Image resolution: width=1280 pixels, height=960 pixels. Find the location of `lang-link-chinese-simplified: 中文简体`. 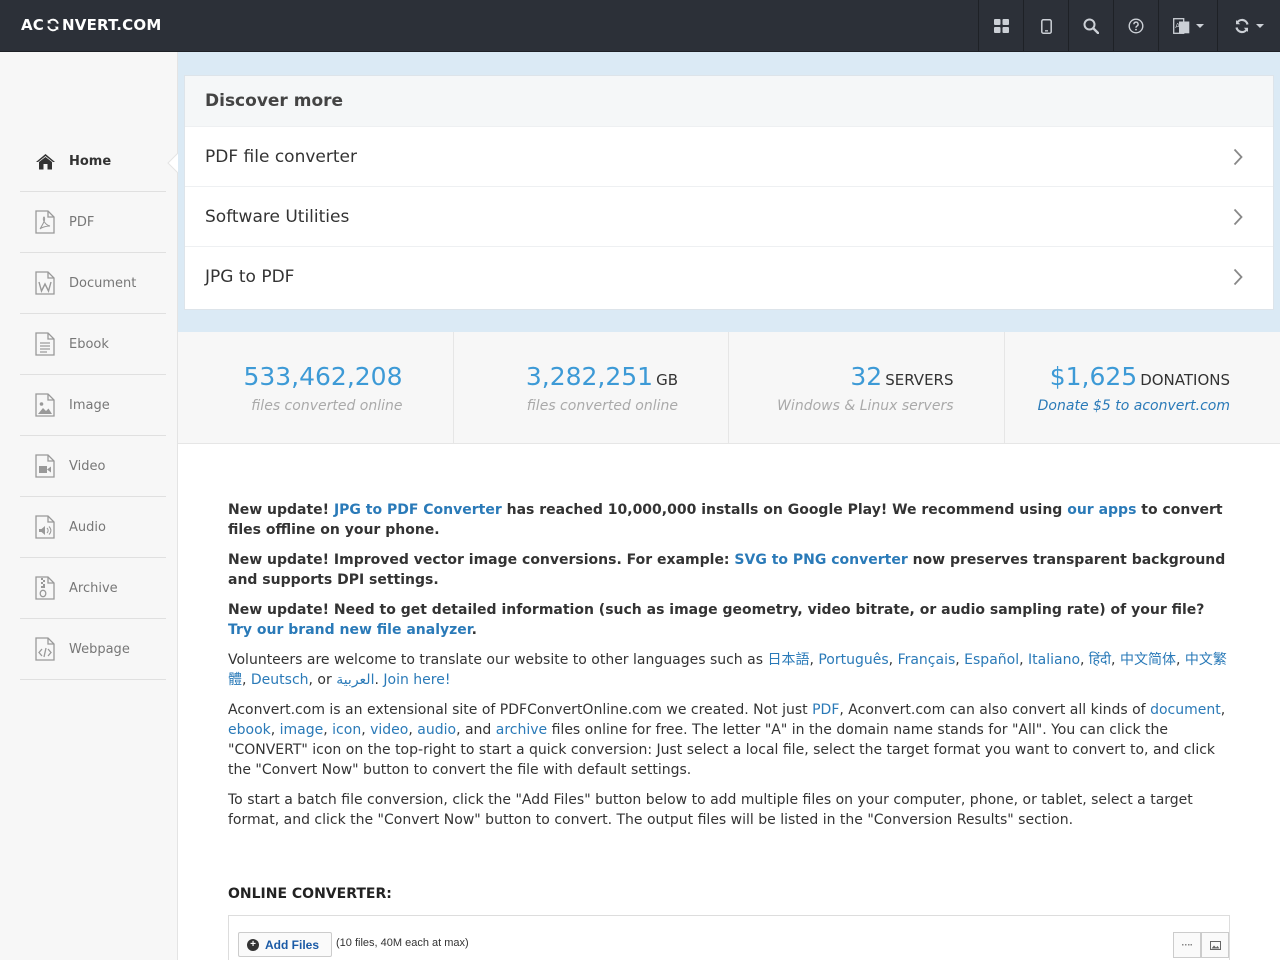

lang-link-chinese-simplified: 中文简体 is located at coordinates (1148, 660).